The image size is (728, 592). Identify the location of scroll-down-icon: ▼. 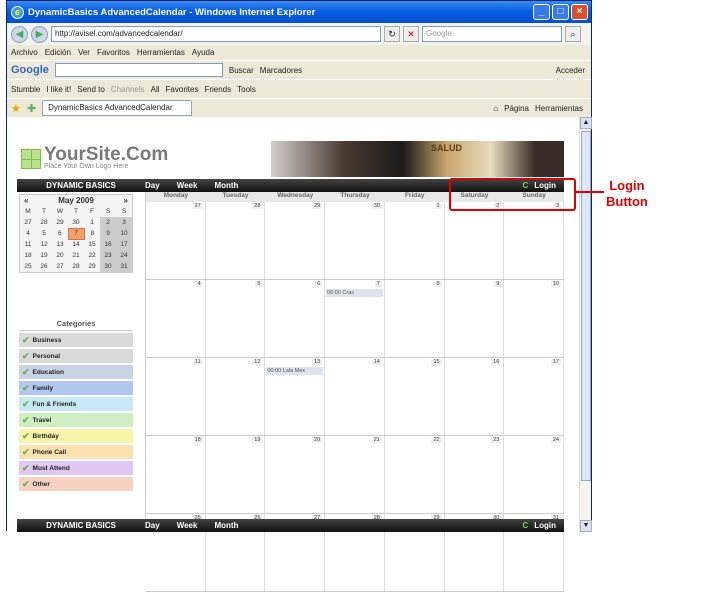
(586, 526).